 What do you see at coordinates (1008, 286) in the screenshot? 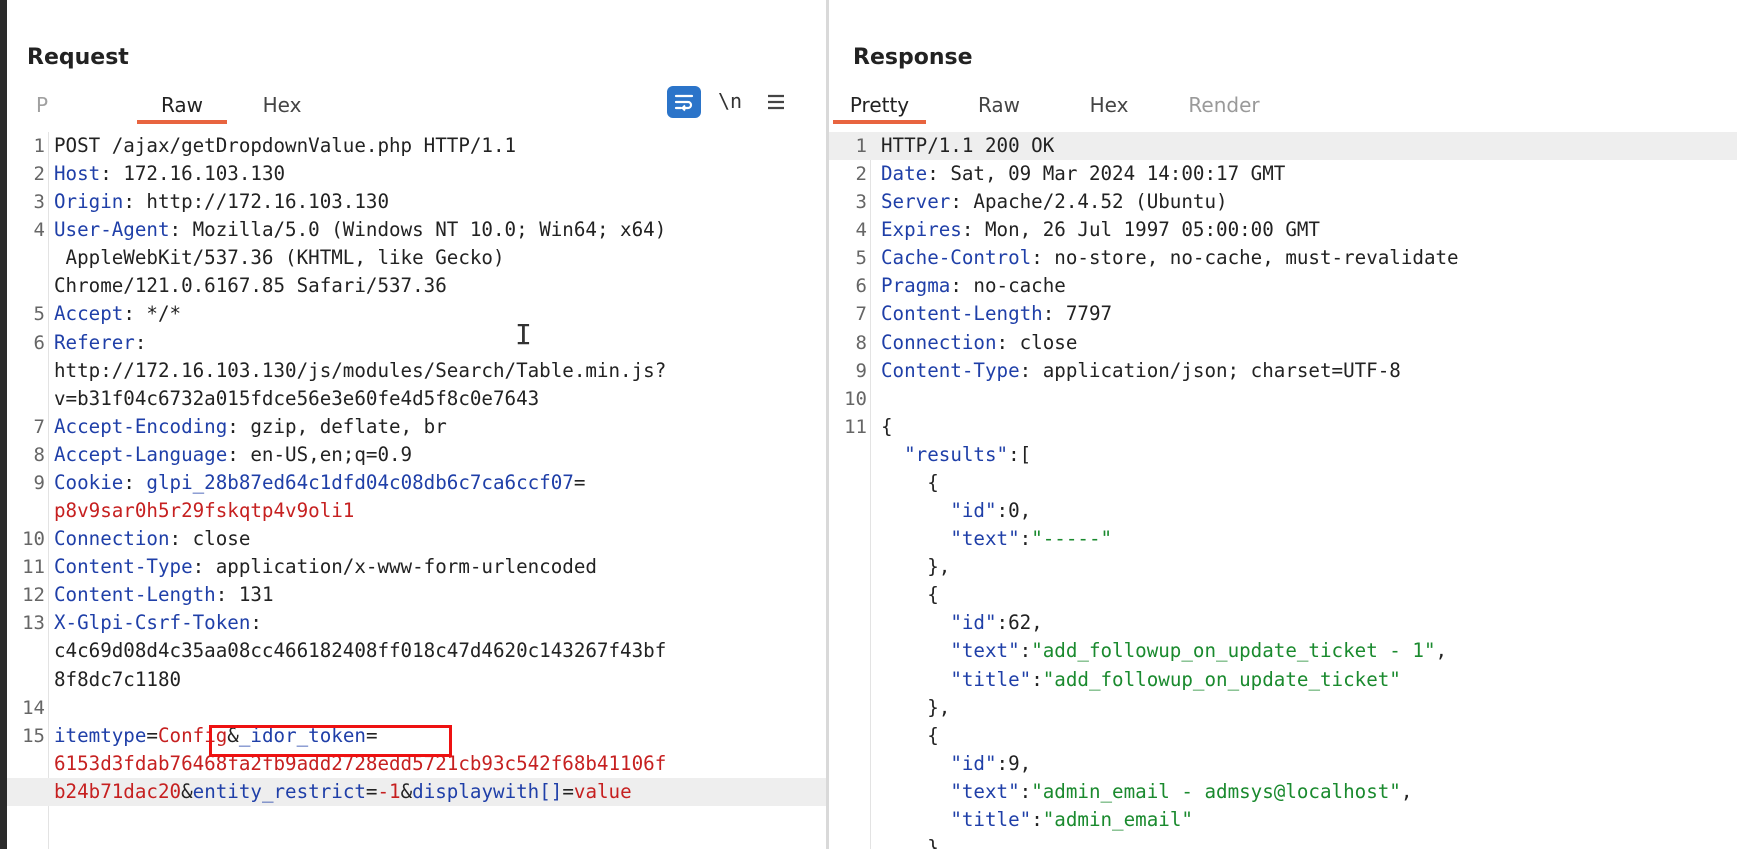
I see `token: : no-cache` at bounding box center [1008, 286].